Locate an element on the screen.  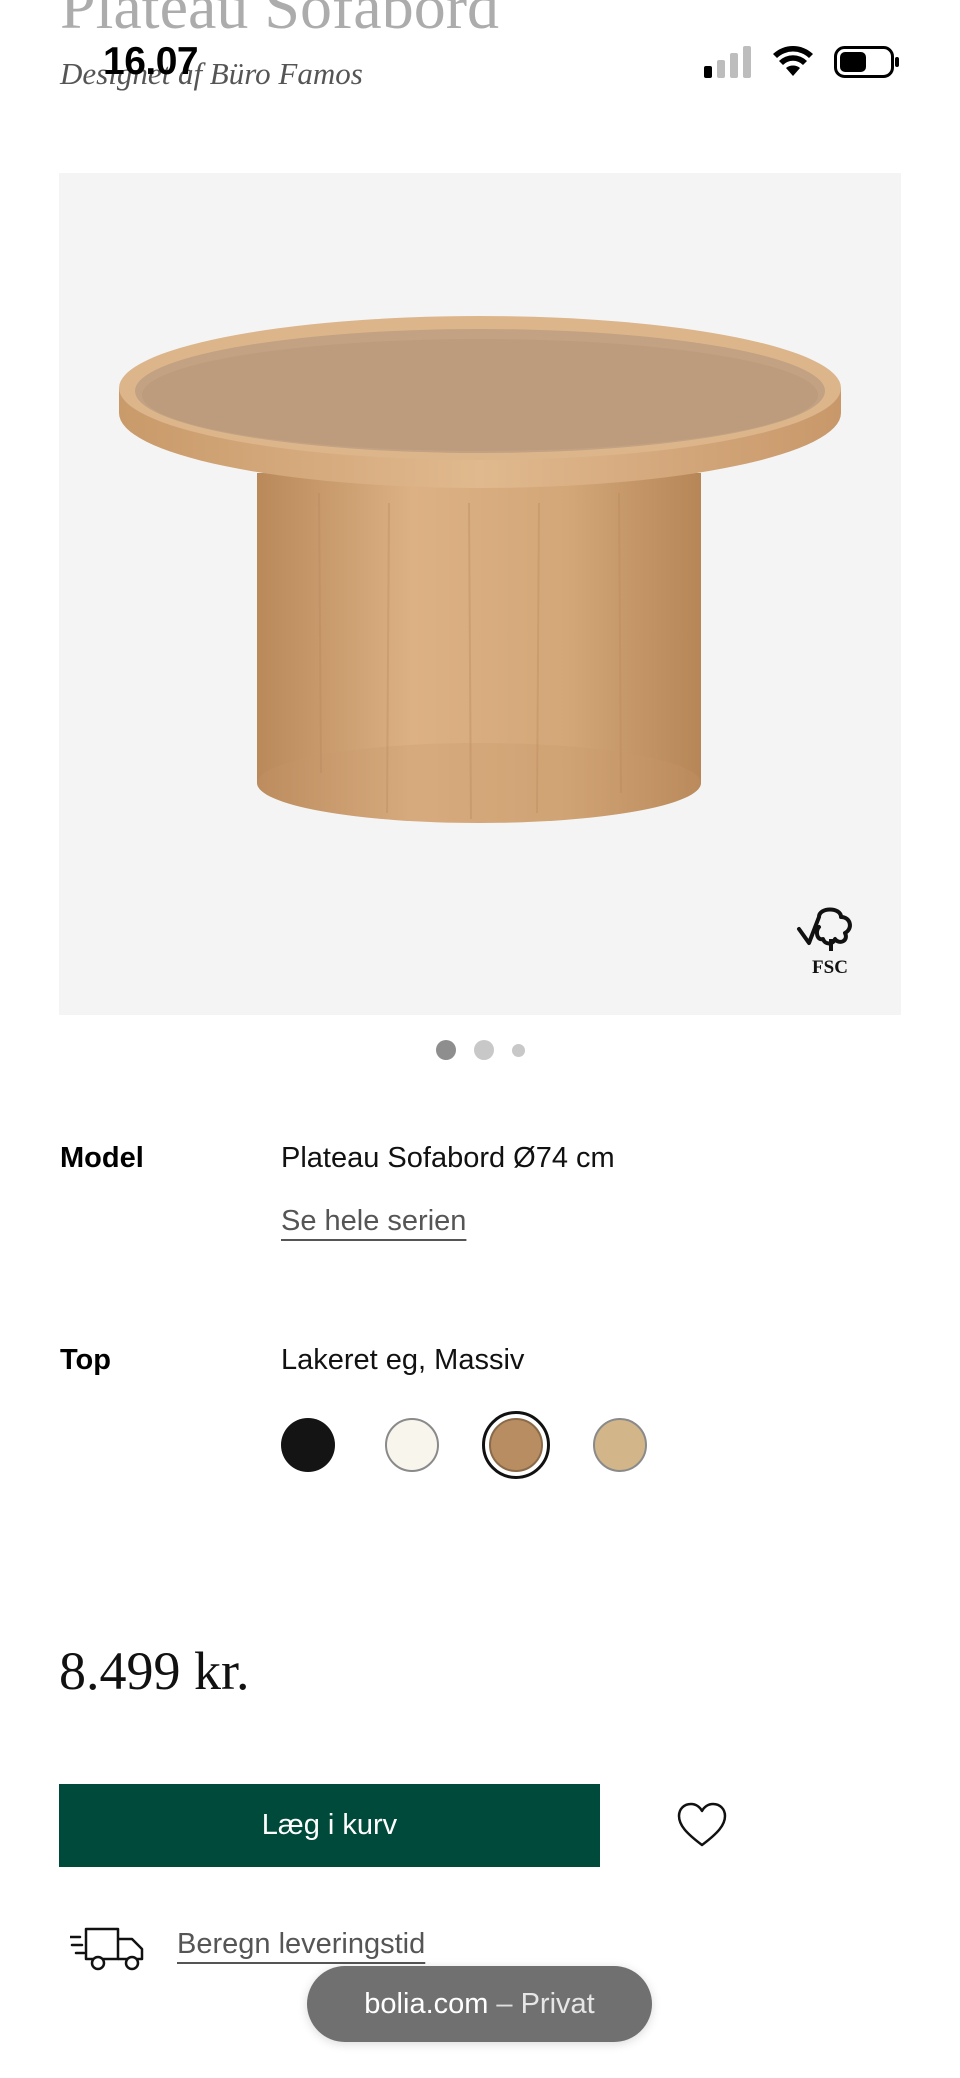
product-title: Plateau Sofabord is located at coordinates (279, 21).